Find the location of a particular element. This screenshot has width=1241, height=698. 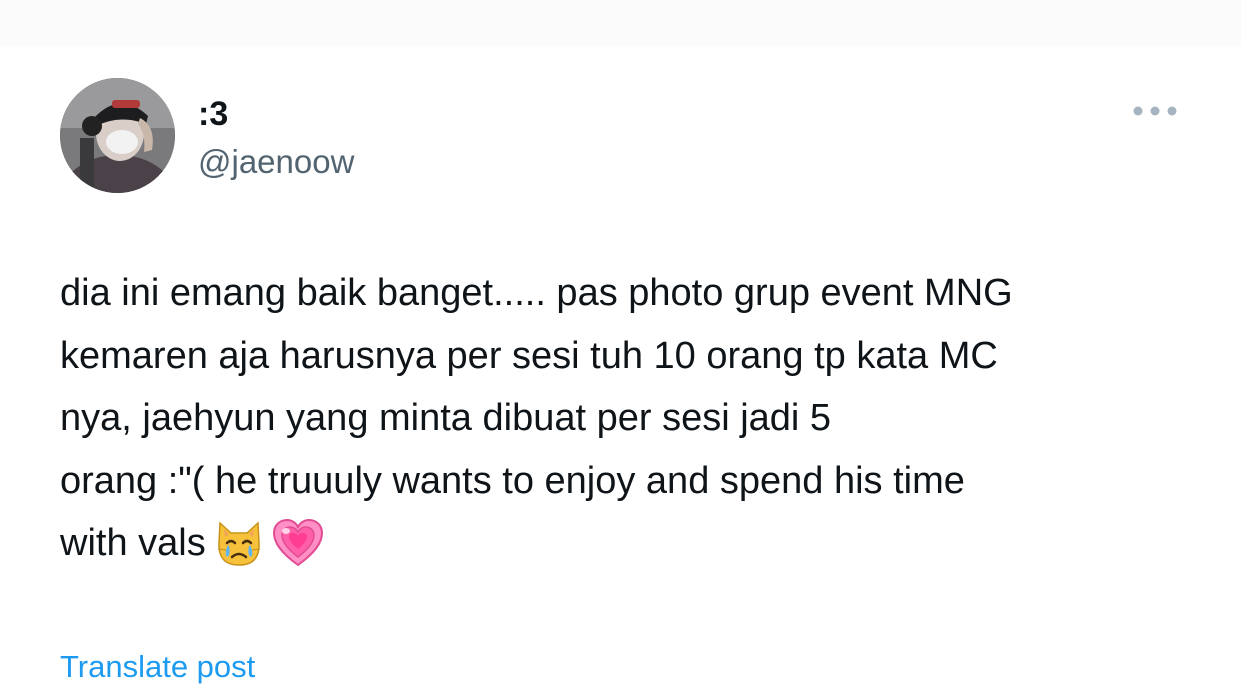

display-name: :3 is located at coordinates (213, 114).